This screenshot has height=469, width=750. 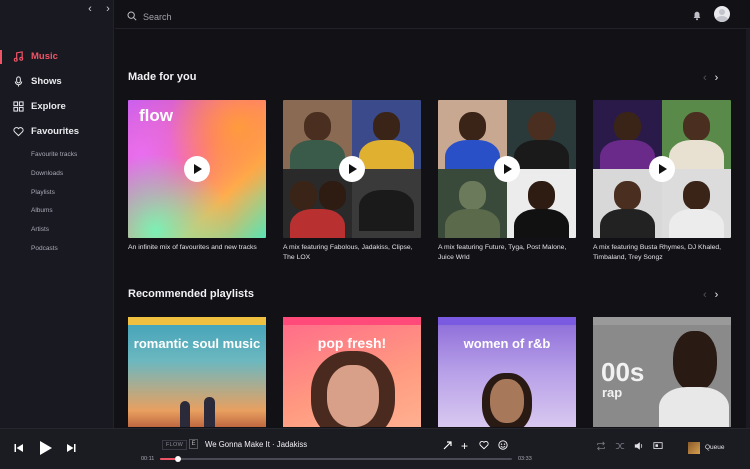 What do you see at coordinates (193, 444) in the screenshot?
I see `explicit-badge: E` at bounding box center [193, 444].